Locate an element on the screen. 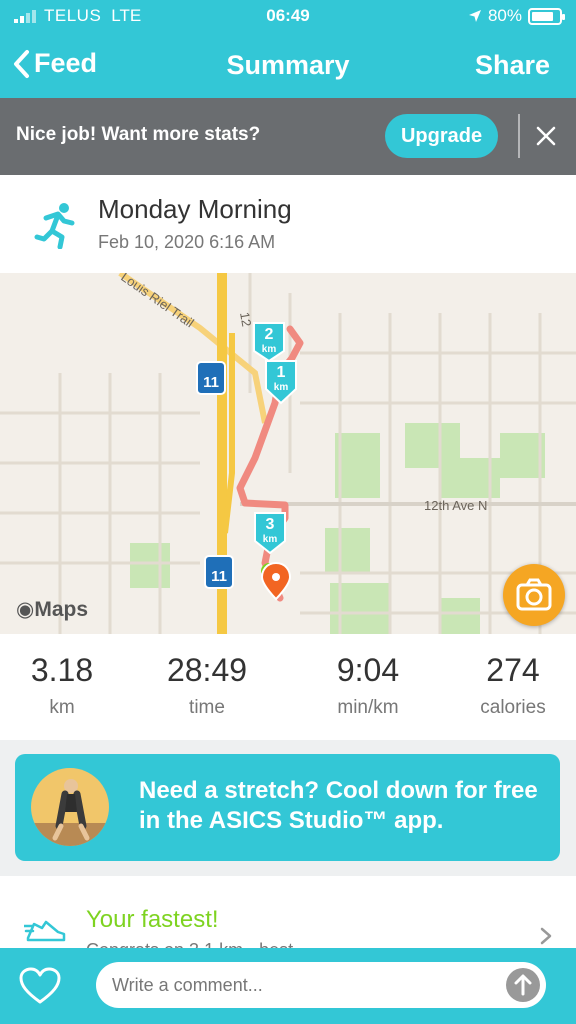  battery-percent: 80% is located at coordinates (504, 15).